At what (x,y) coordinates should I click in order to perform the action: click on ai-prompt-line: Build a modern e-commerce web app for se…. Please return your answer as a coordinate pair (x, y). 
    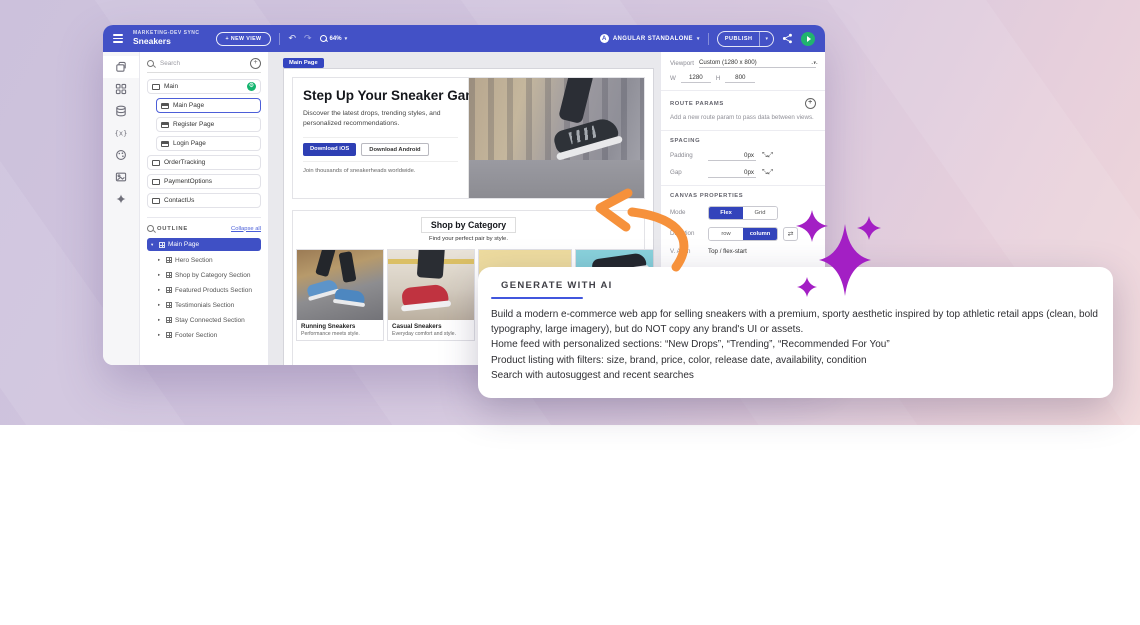
    Looking at the image, I should click on (795, 322).